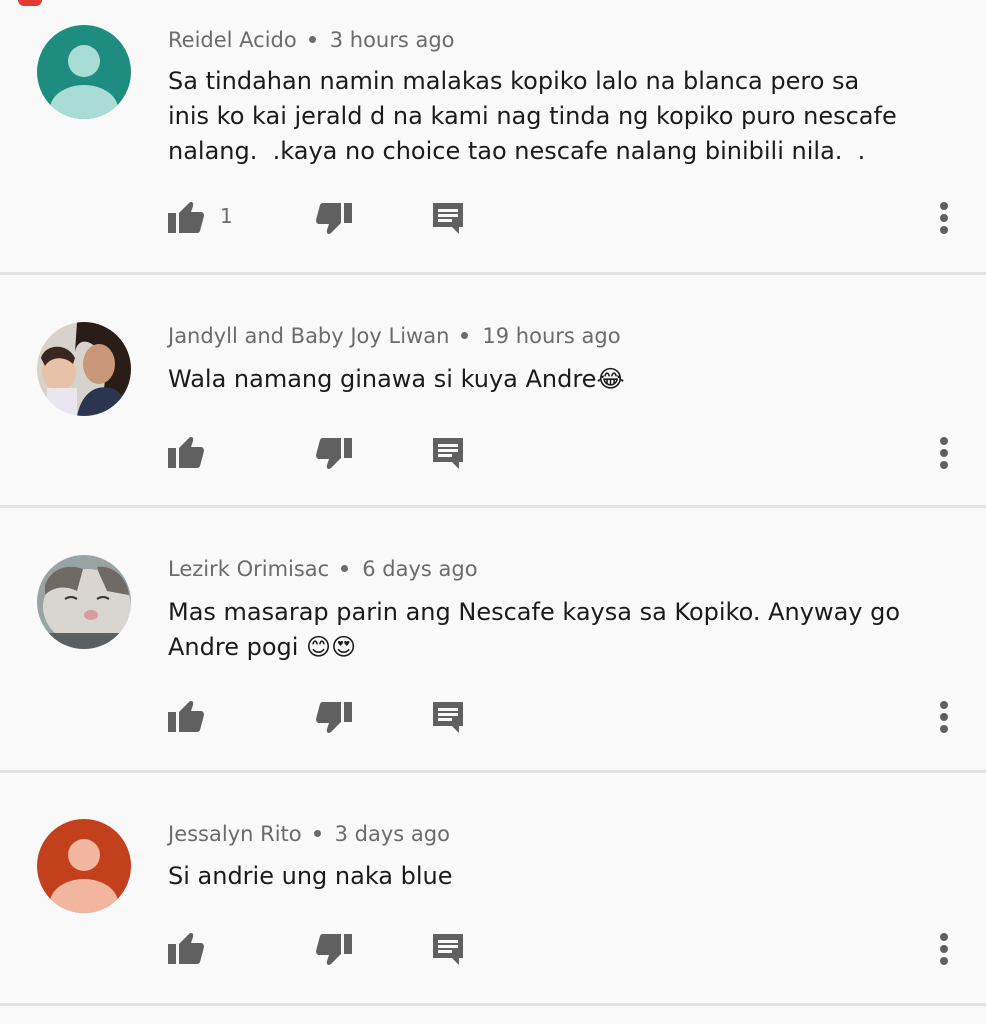 This screenshot has height=1024, width=986. Describe the element at coordinates (310, 876) in the screenshot. I see `comment-text: Si andrie ung naka blue` at that location.